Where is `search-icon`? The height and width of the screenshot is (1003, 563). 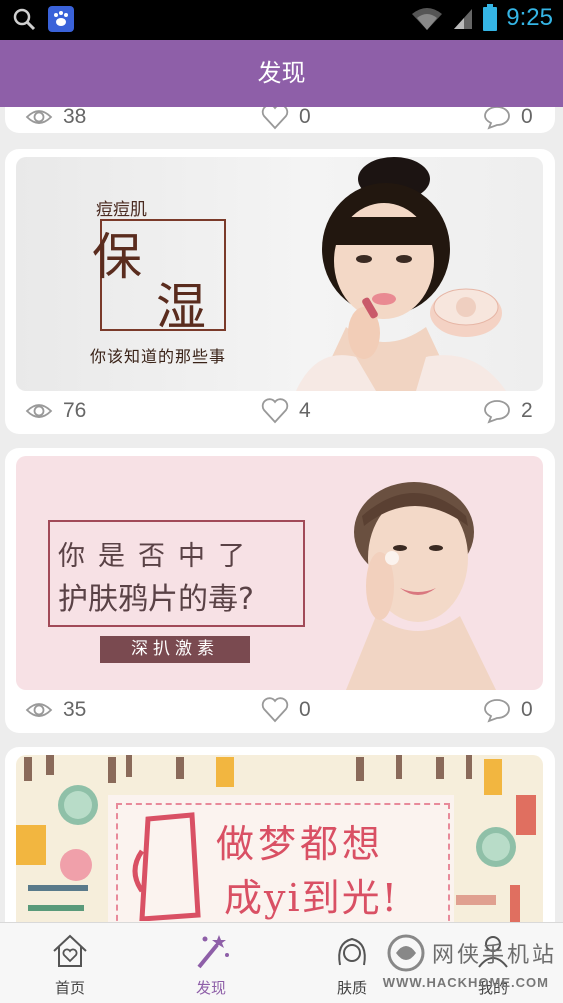 search-icon is located at coordinates (24, 19).